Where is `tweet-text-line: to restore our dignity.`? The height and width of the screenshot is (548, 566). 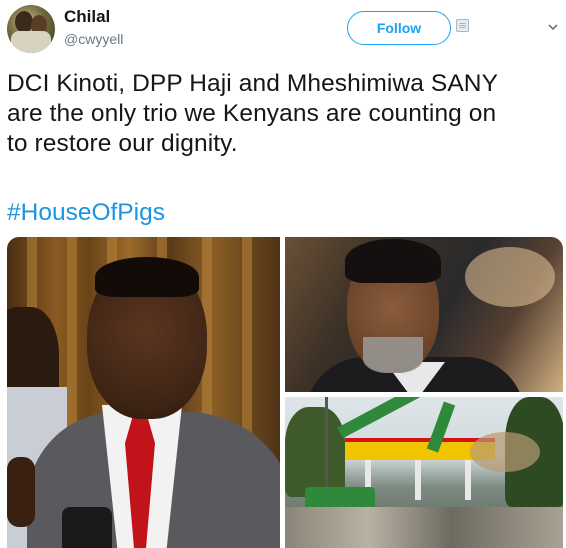 tweet-text-line: to restore our dignity. is located at coordinates (122, 143).